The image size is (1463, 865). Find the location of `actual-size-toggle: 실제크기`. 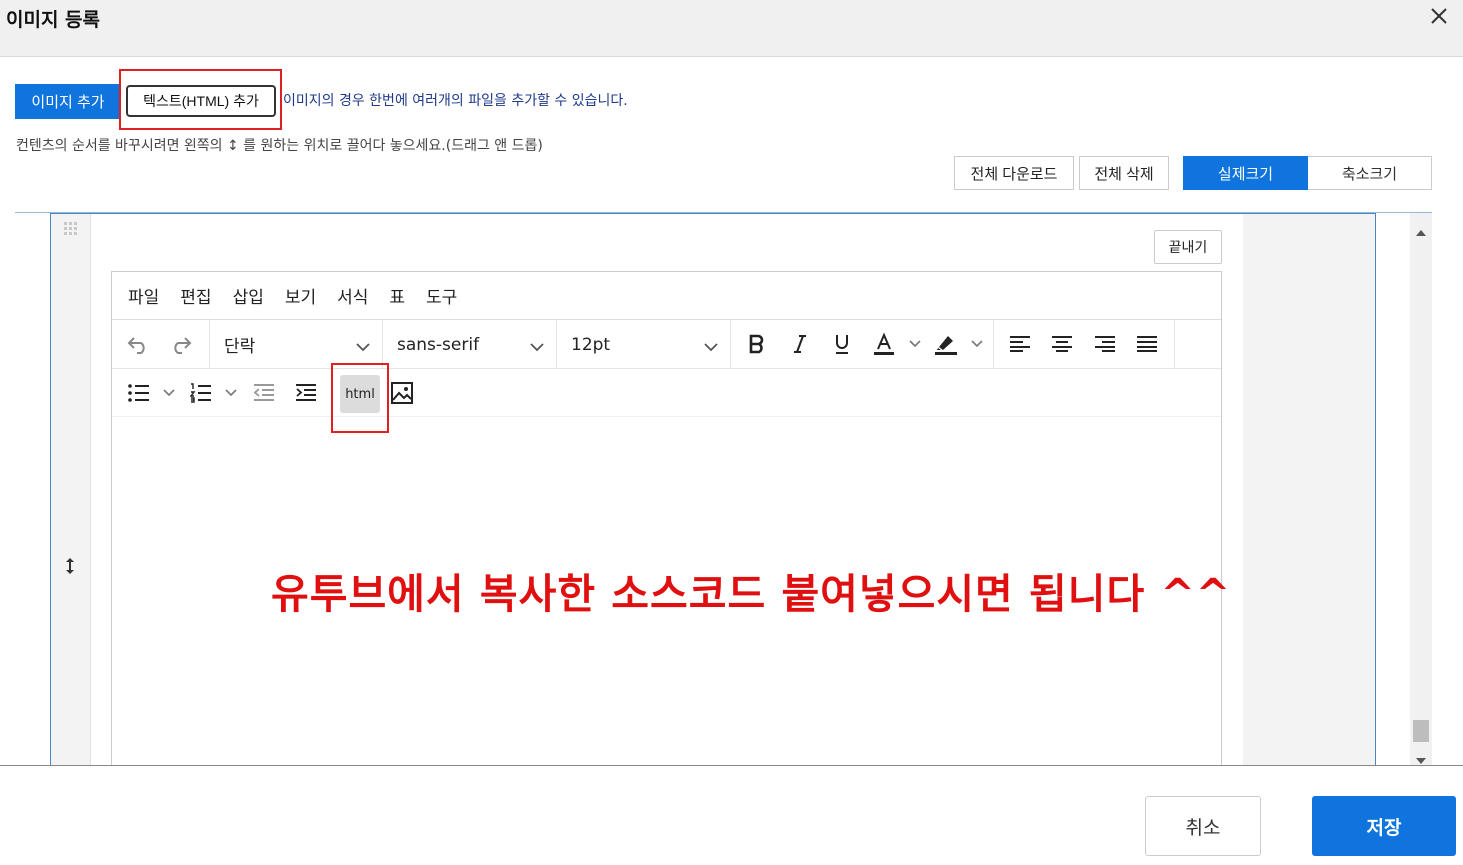

actual-size-toggle: 실제크기 is located at coordinates (1245, 173).